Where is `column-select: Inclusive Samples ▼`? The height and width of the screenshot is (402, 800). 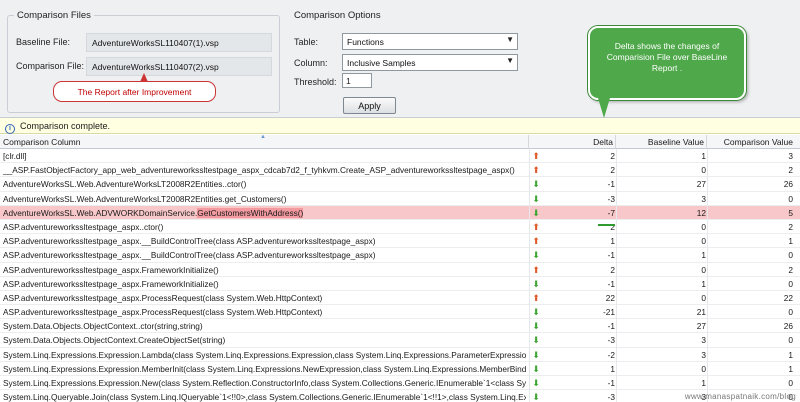
column-select: Inclusive Samples ▼ is located at coordinates (430, 62).